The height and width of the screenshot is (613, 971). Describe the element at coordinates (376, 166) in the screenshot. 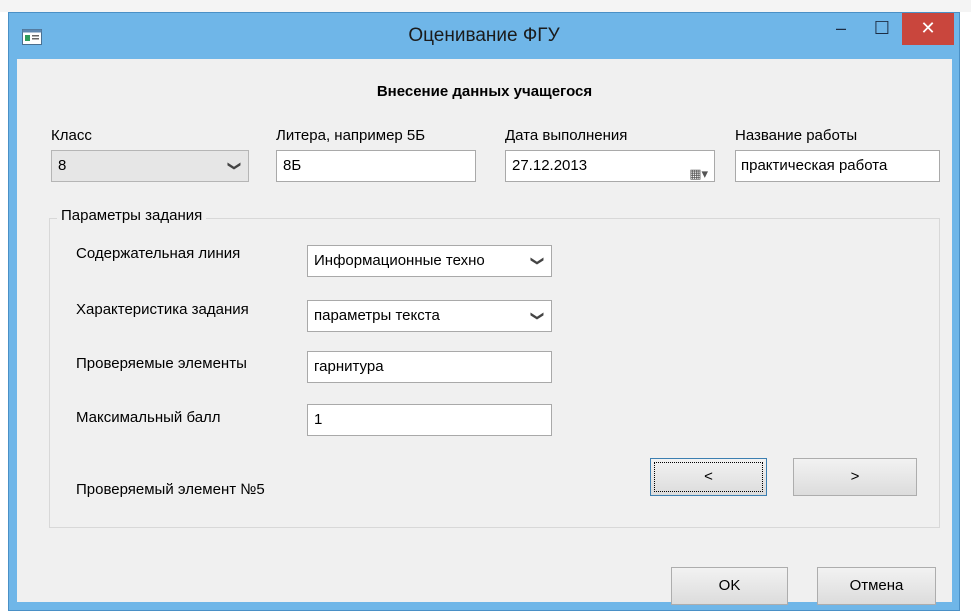

I see `letter-input: 8Б` at that location.